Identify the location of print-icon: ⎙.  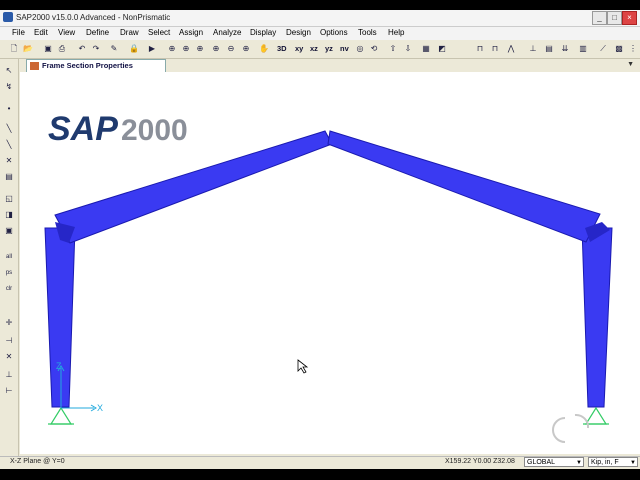
(62, 49).